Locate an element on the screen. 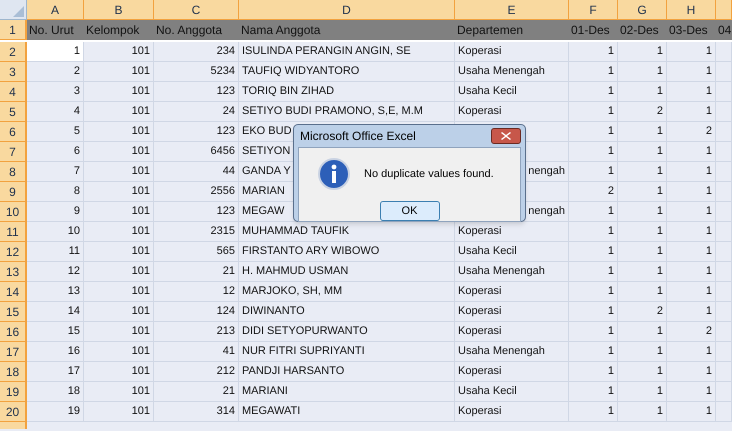 The image size is (732, 431). table-cell: 12 is located at coordinates (55, 272).